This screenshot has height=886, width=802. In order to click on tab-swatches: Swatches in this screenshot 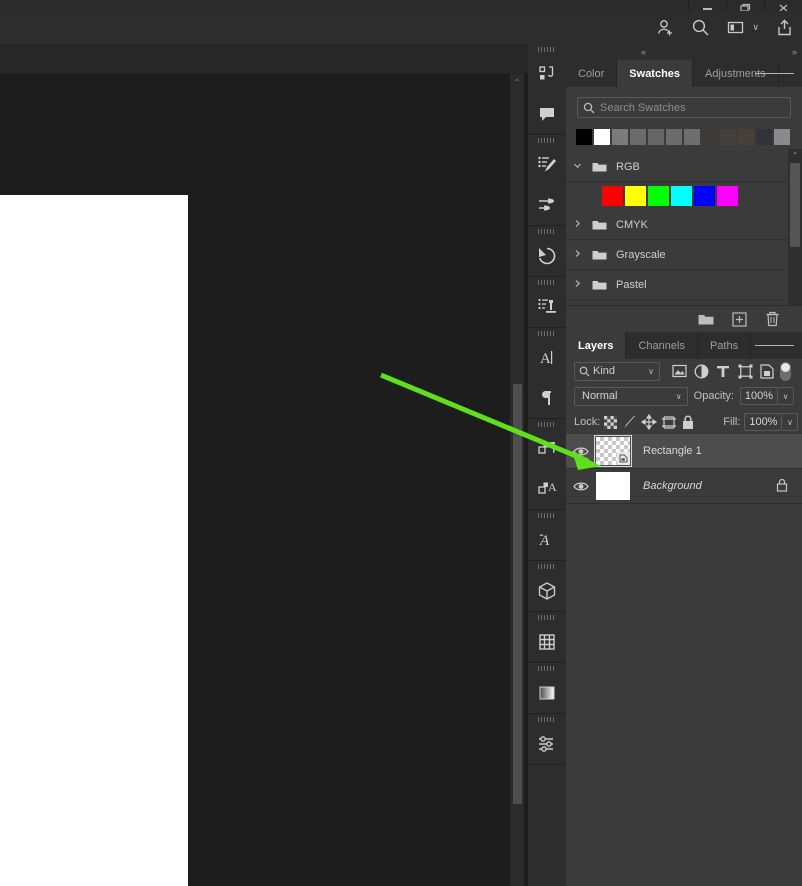, I will do `click(655, 73)`.